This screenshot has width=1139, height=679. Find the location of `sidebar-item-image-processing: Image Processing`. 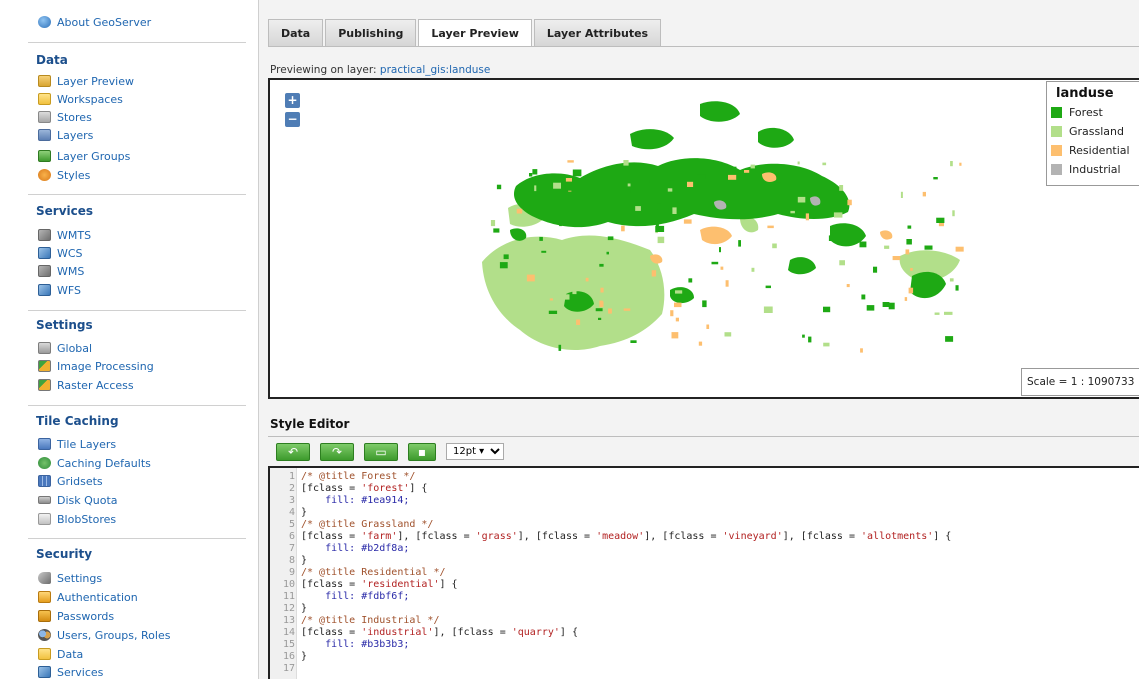

sidebar-item-image-processing: Image Processing is located at coordinates (96, 366).